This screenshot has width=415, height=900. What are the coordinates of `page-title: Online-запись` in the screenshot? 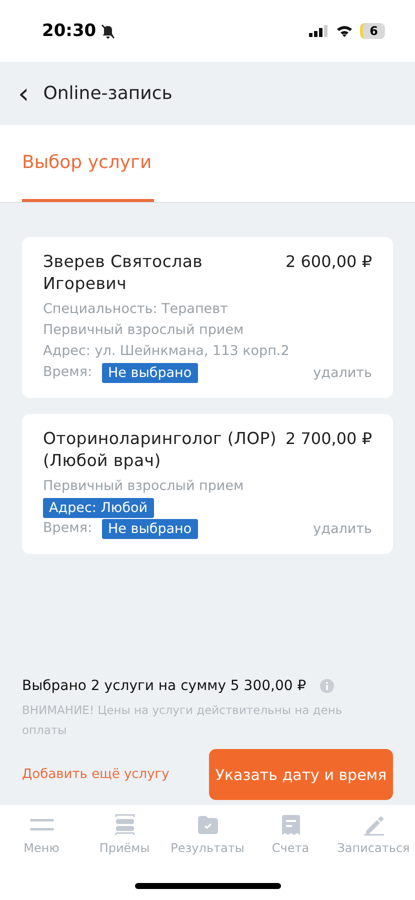 It's located at (107, 93).